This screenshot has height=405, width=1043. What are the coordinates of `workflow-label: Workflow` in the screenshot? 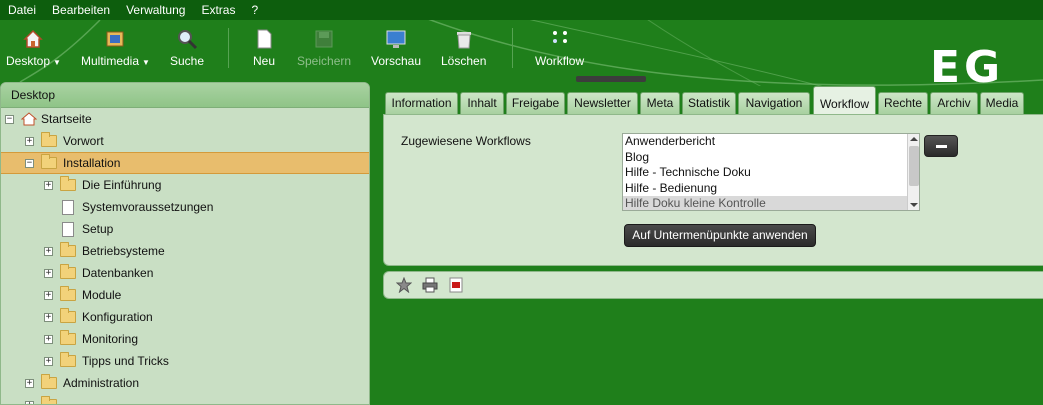 It's located at (560, 61).